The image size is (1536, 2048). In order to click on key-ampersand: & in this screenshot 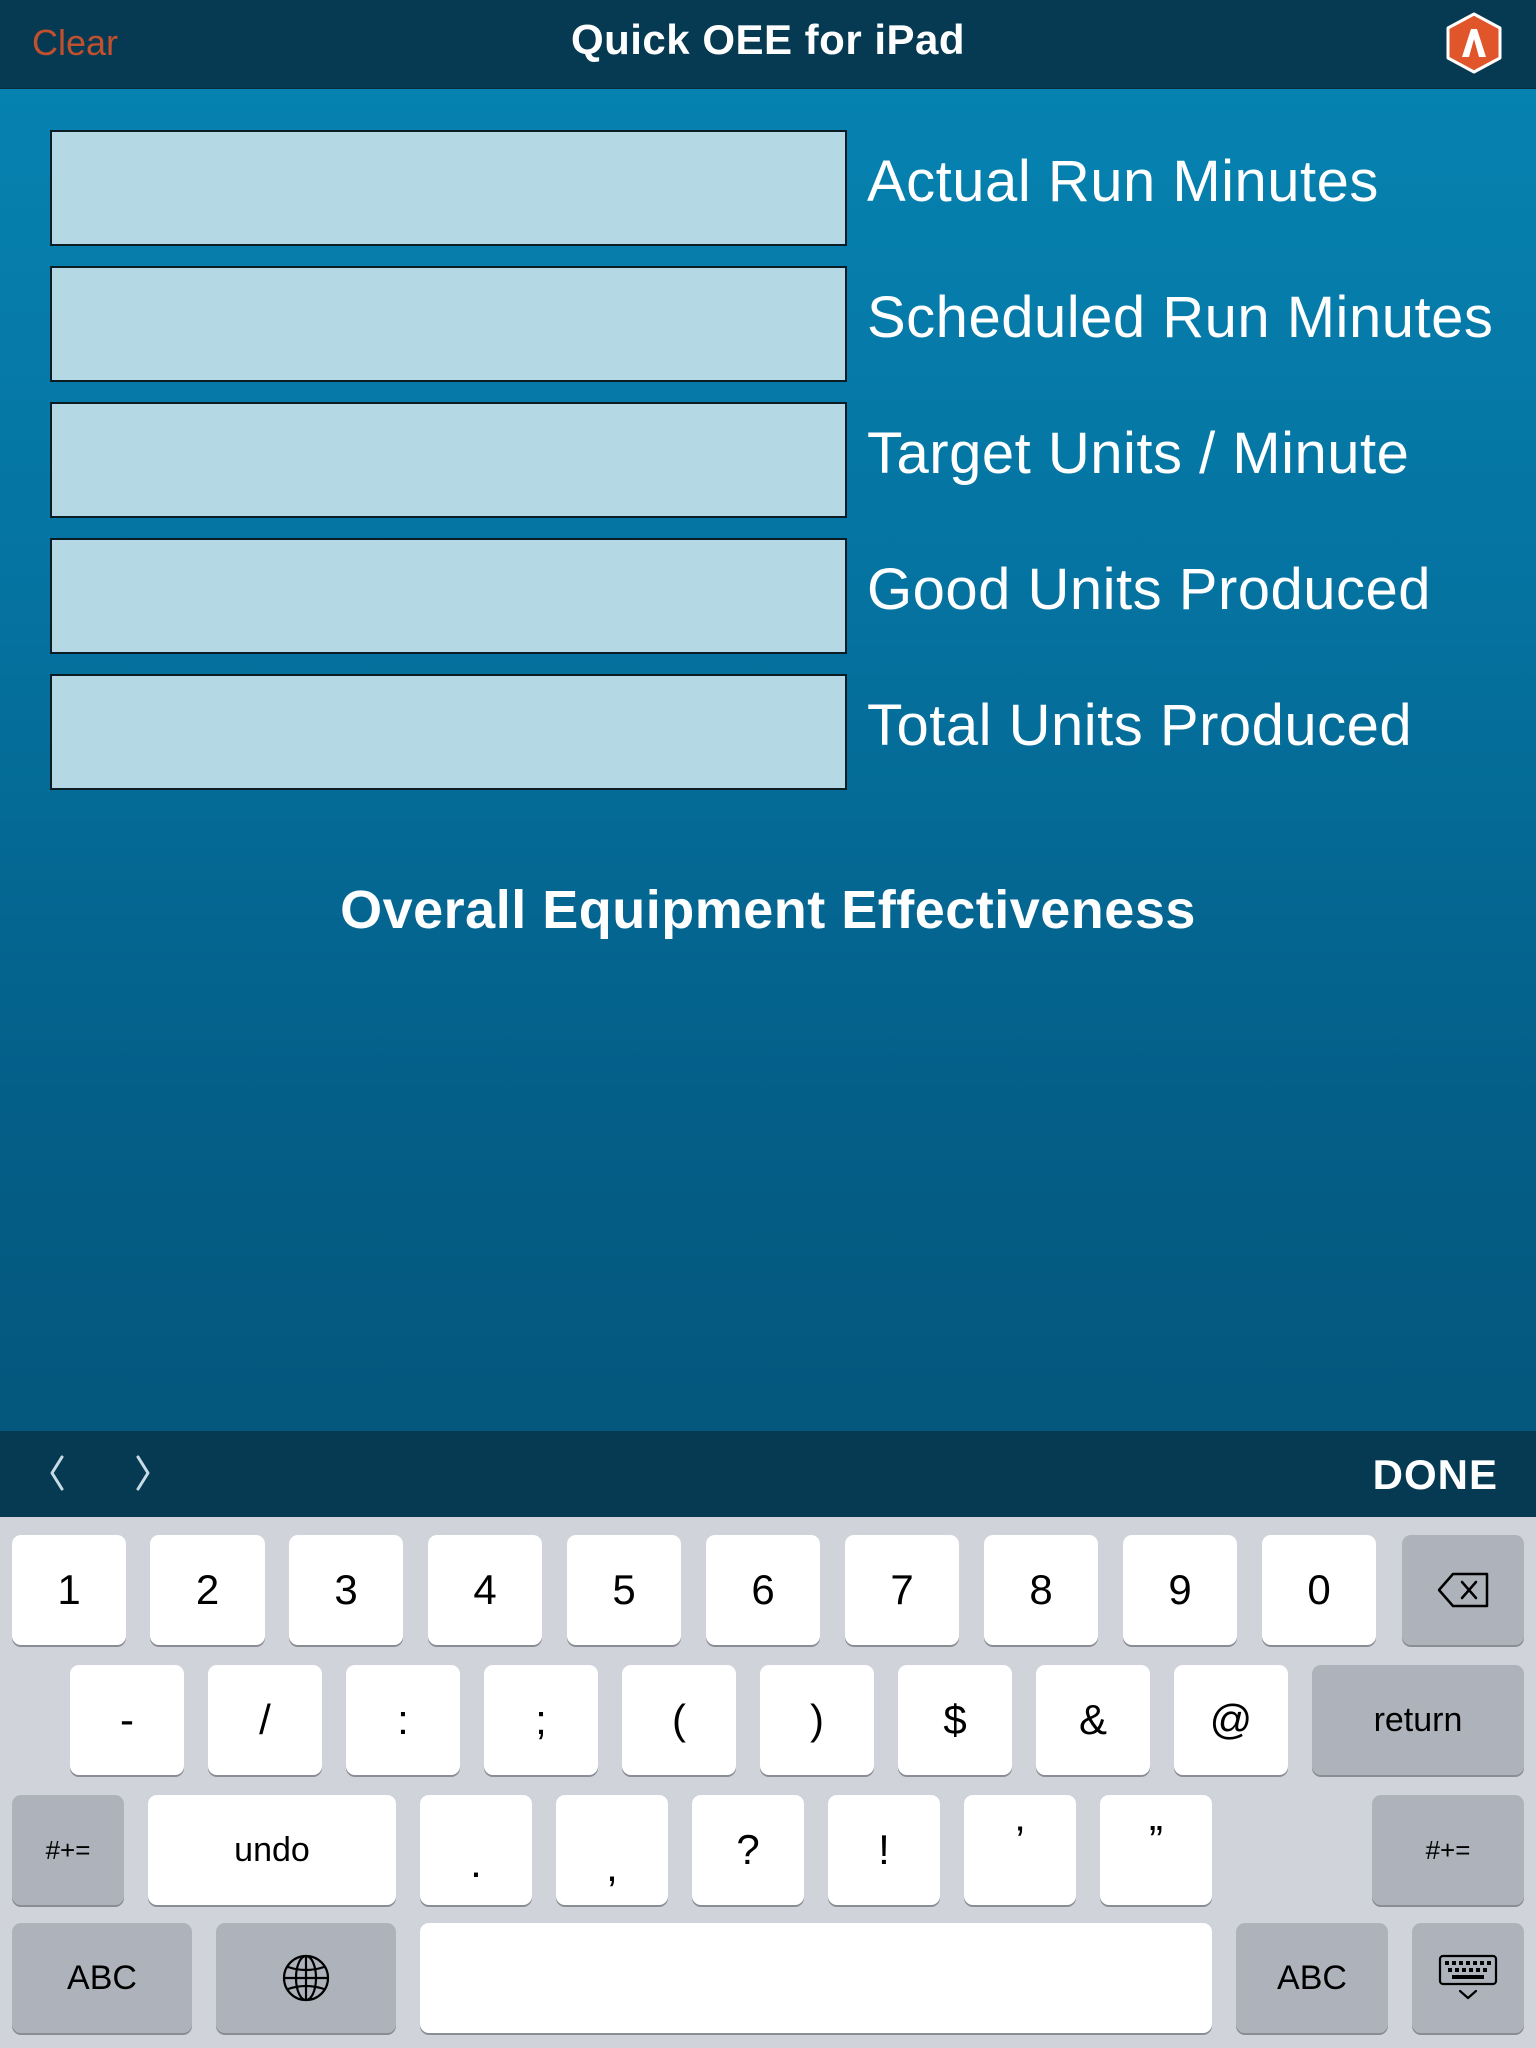, I will do `click(1093, 1720)`.